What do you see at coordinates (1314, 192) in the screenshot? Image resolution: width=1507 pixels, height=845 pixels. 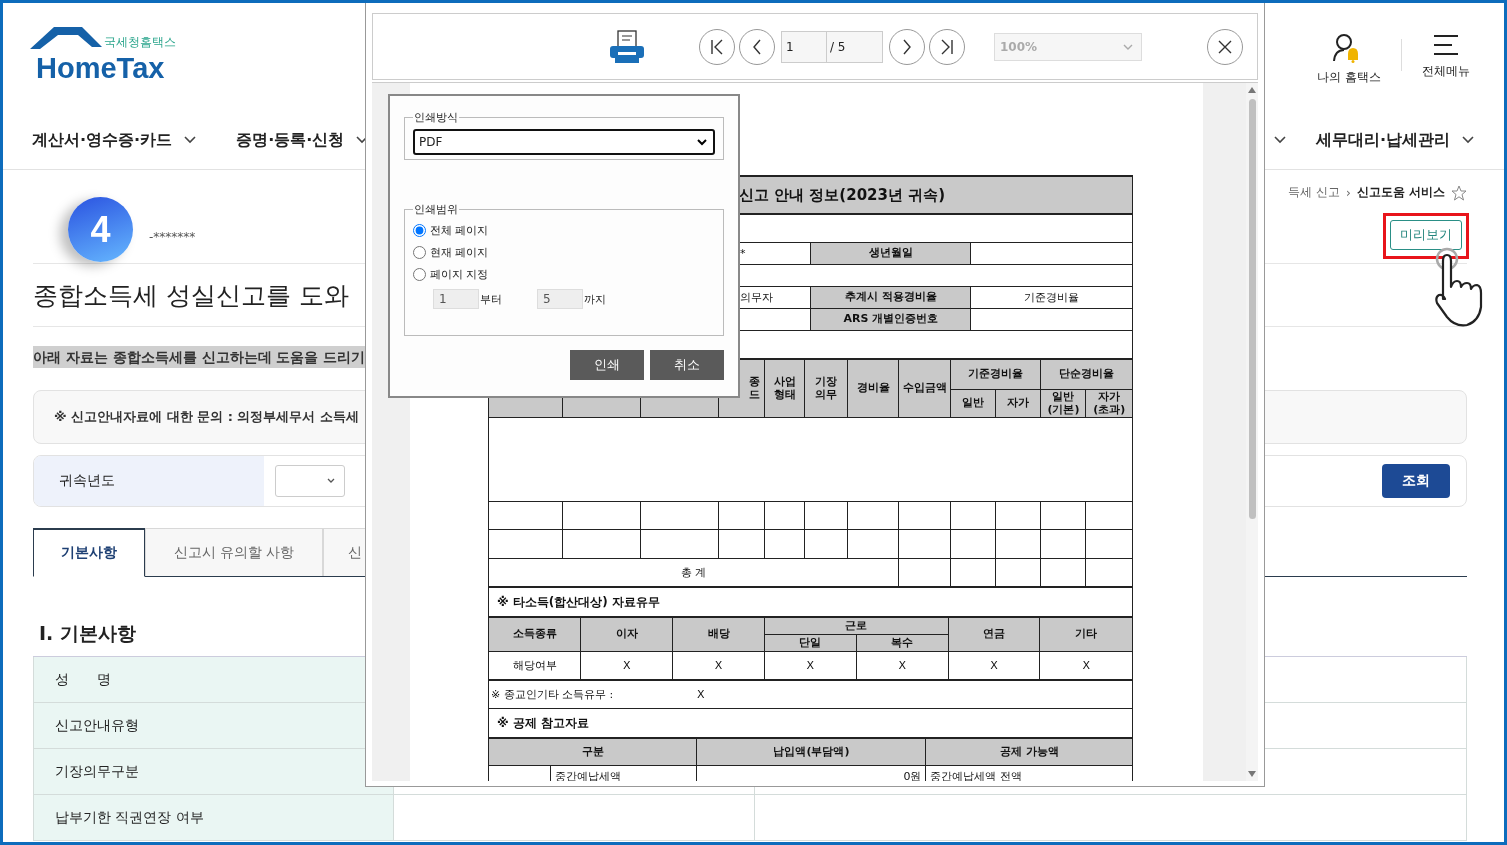 I see `breadcrumb-link: 득세 신고` at bounding box center [1314, 192].